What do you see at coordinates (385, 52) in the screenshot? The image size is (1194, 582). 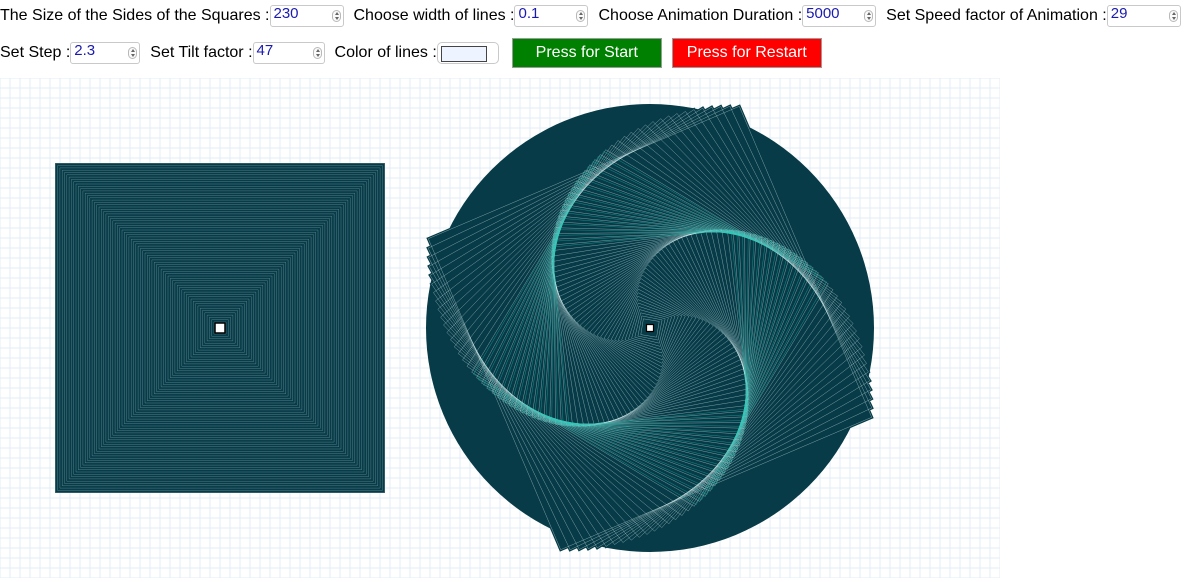 I see `color-label: Color of lines :` at bounding box center [385, 52].